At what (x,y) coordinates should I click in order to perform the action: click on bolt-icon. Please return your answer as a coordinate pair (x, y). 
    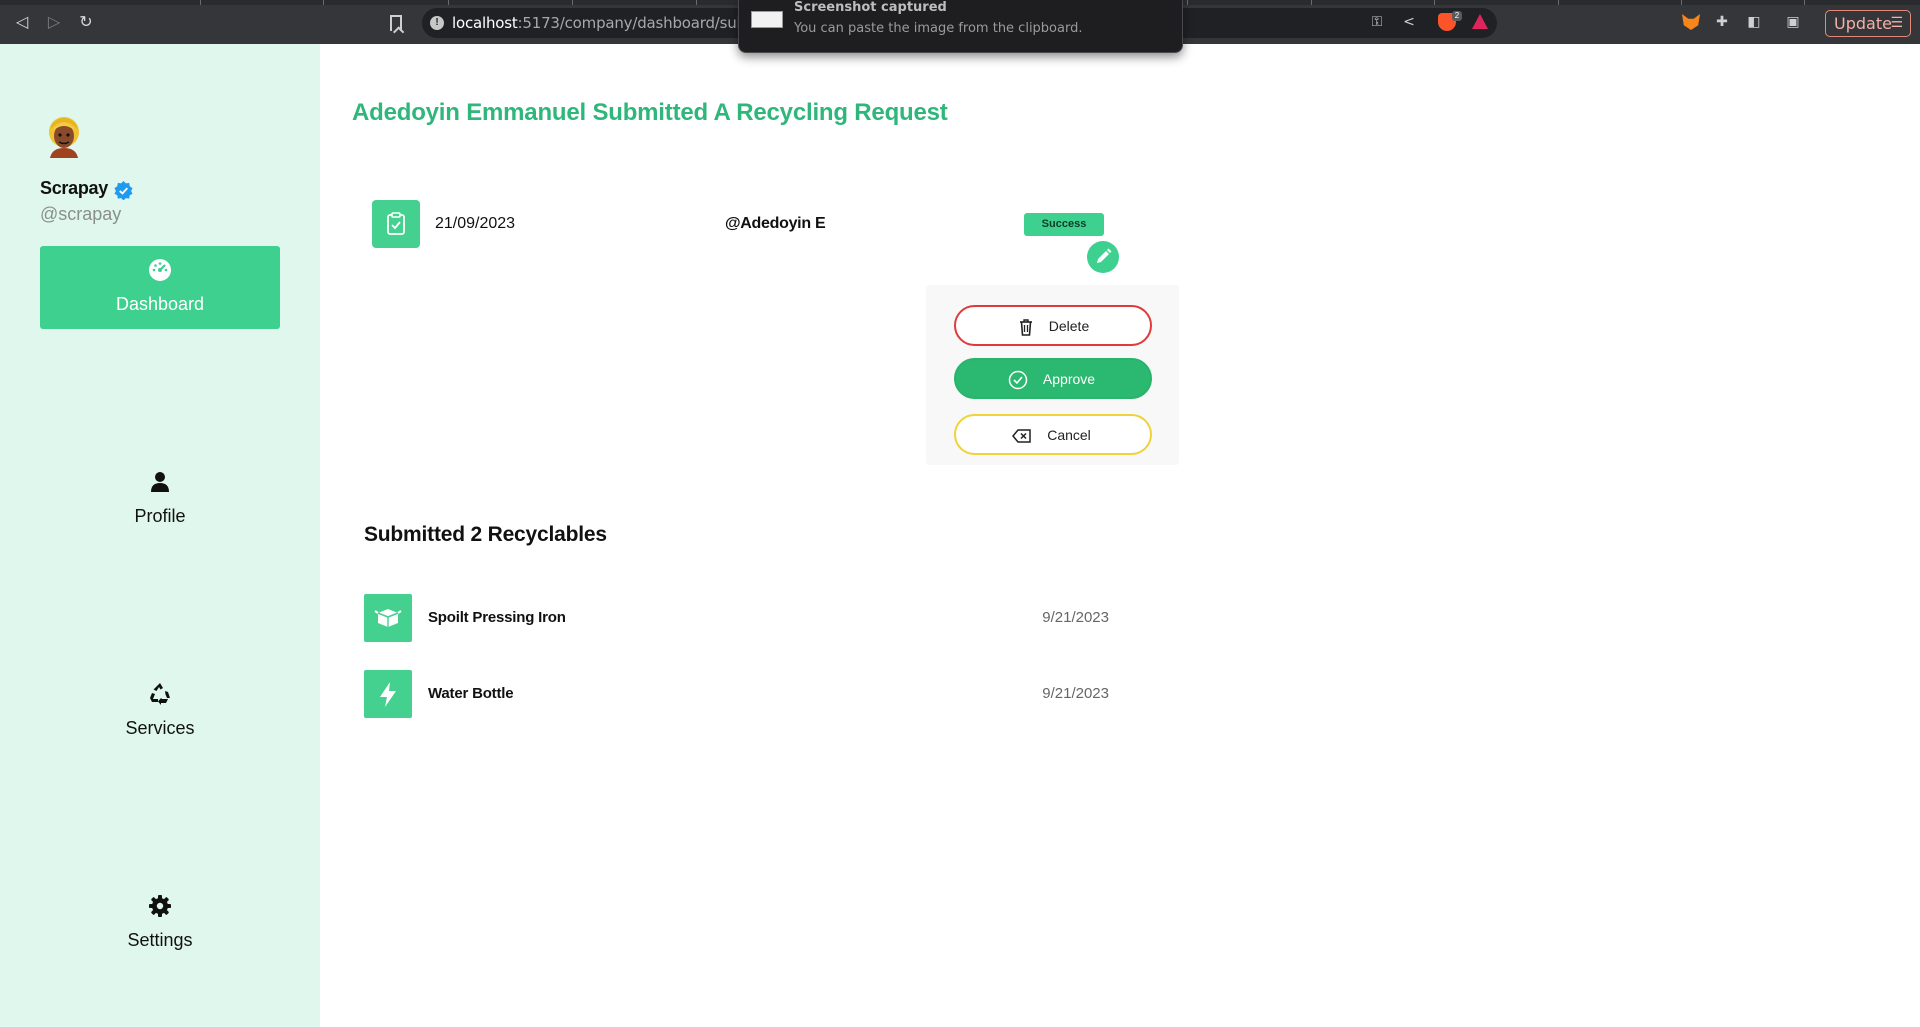
    Looking at the image, I should click on (388, 694).